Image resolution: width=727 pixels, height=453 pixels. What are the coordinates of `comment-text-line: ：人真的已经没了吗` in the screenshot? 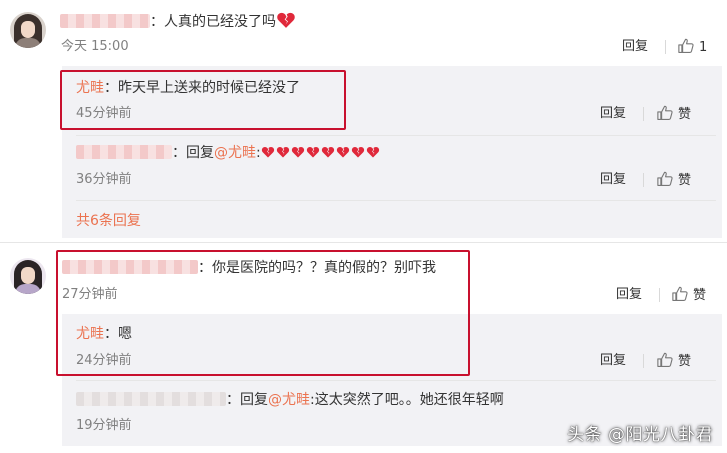 It's located at (178, 21).